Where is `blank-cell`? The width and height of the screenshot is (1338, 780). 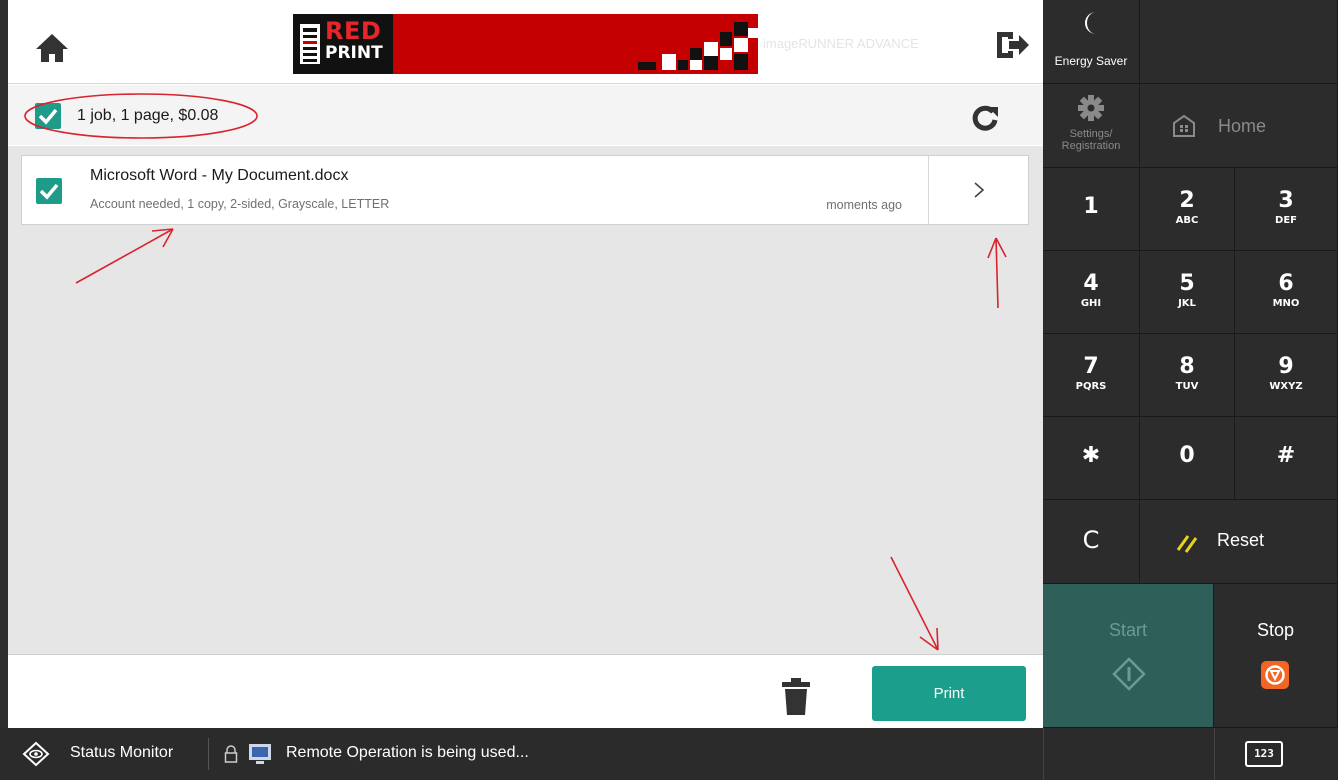 blank-cell is located at coordinates (1239, 42).